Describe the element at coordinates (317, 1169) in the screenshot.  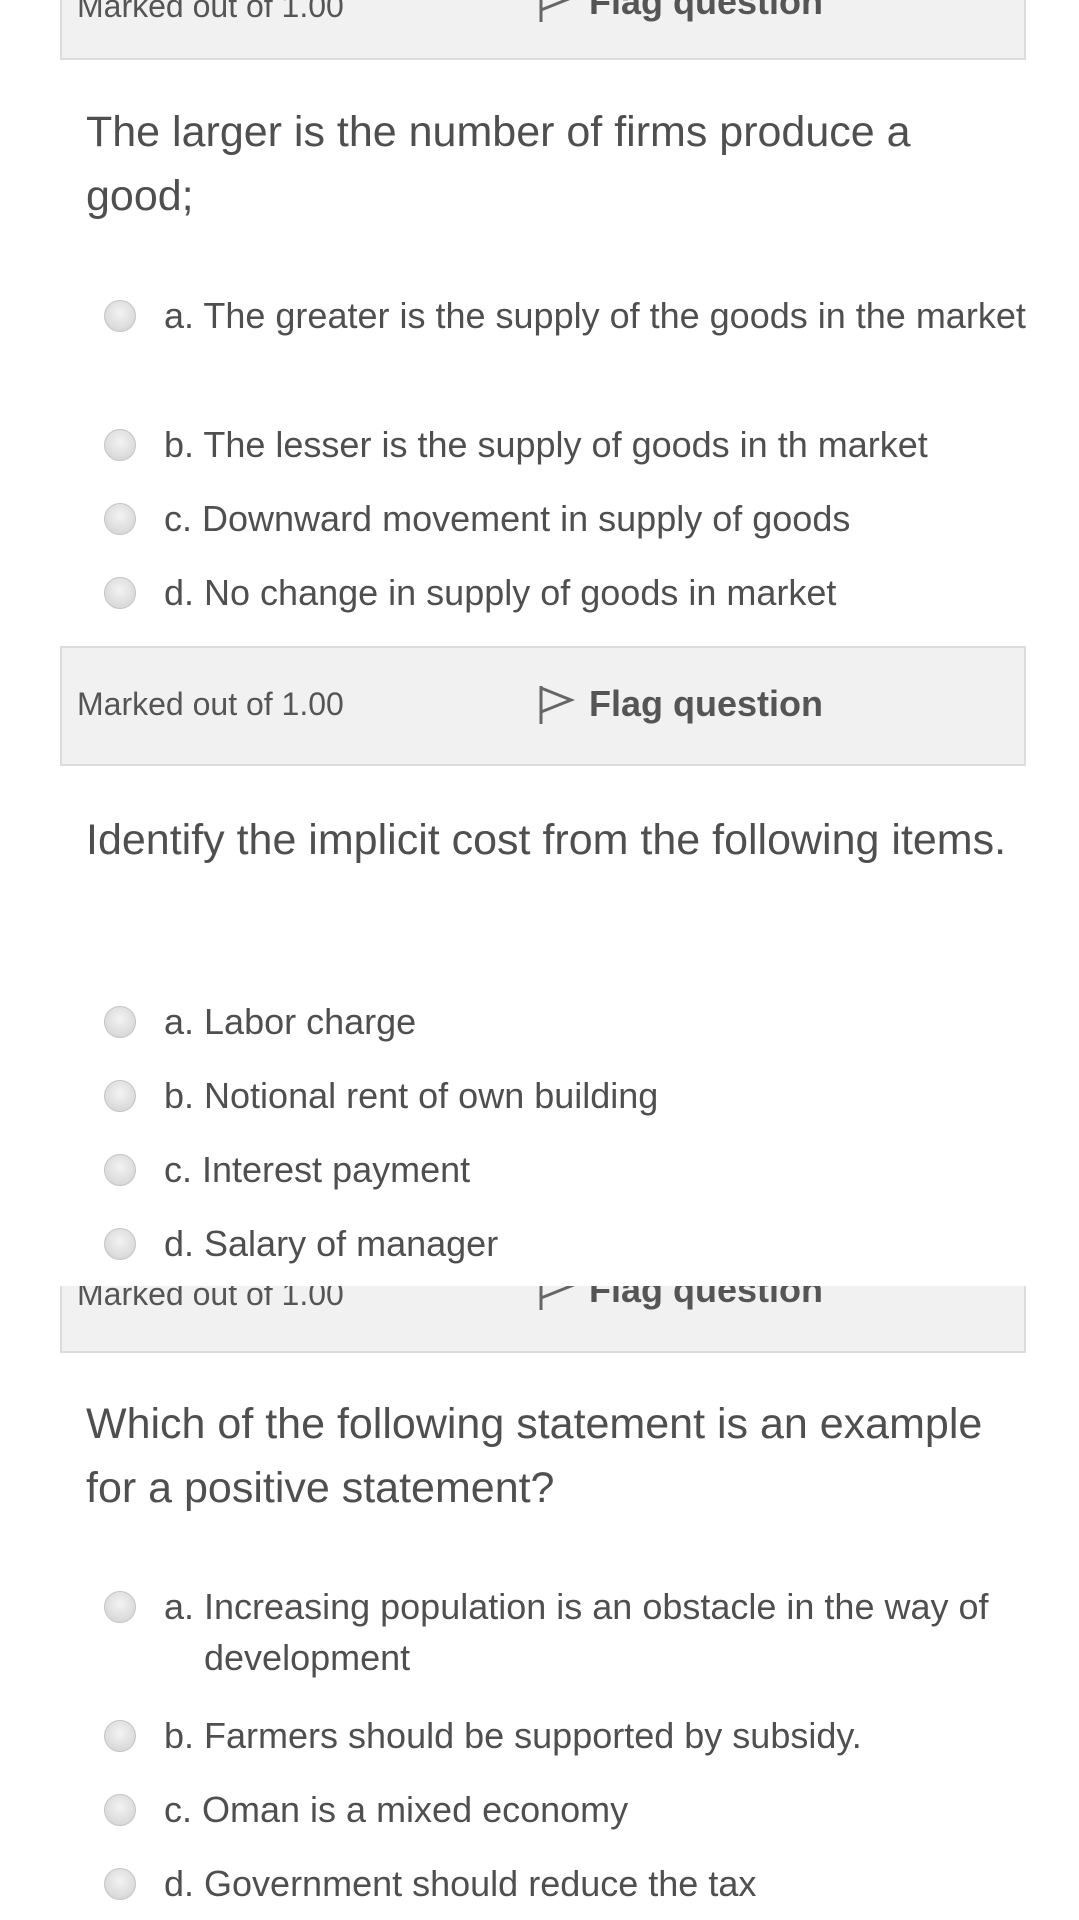
I see `answer-text: c. Interest payment` at that location.